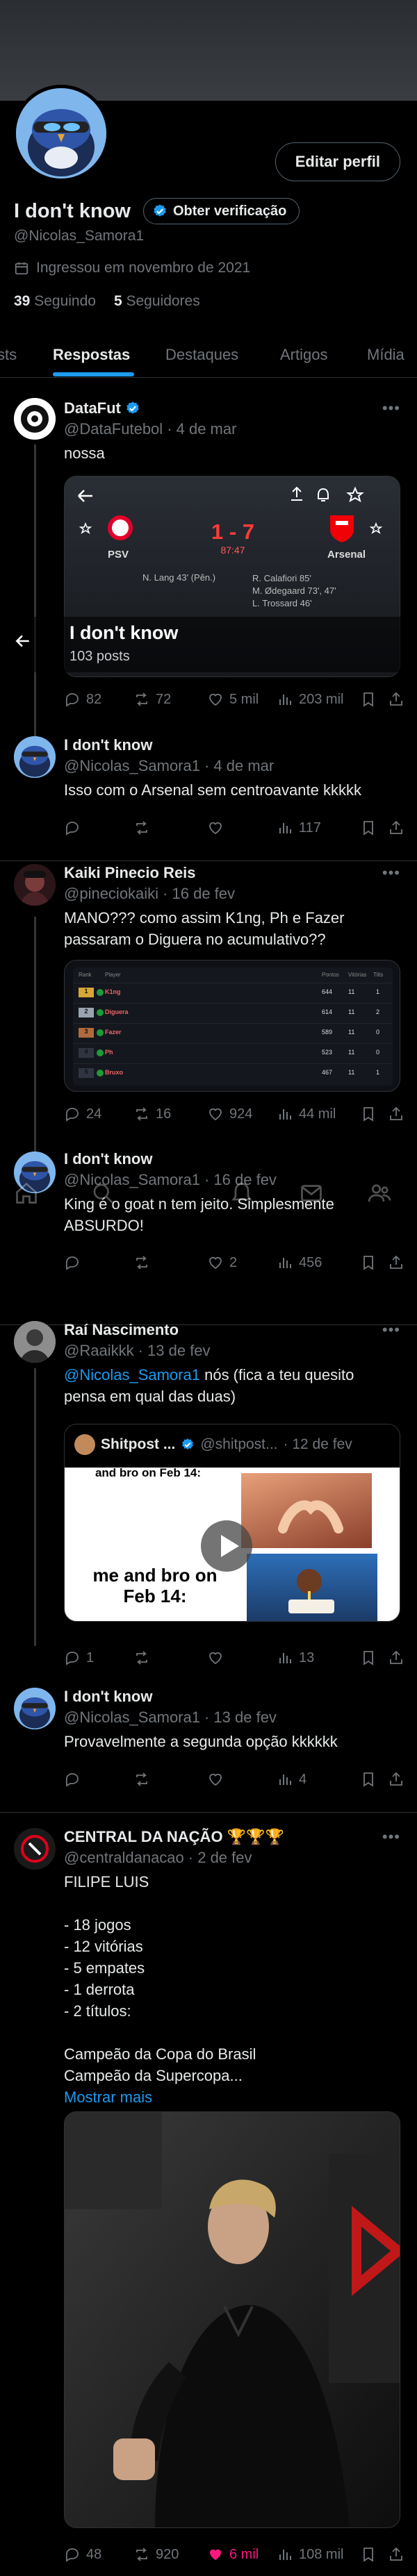  I want to click on edit-profile-button: Editar perfil, so click(337, 161).